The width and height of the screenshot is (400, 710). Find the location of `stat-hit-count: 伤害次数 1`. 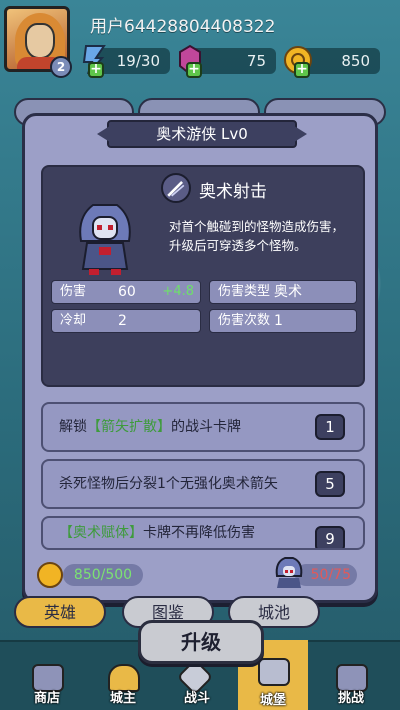

stat-hit-count: 伤害次数 1 is located at coordinates (283, 321).